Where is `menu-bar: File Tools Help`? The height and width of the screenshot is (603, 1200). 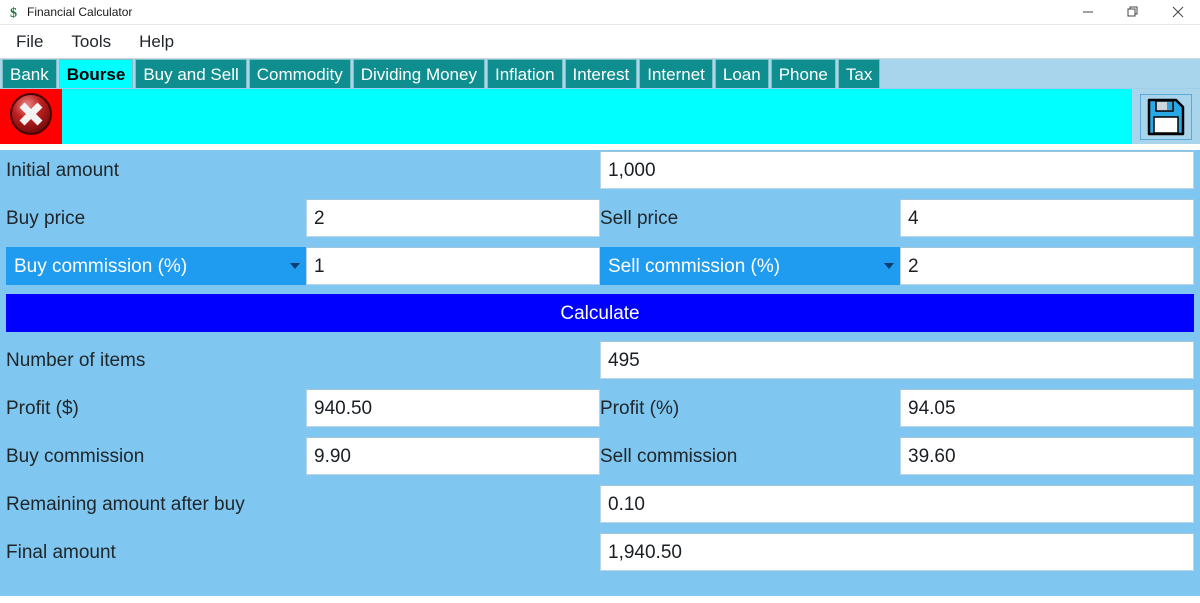
menu-bar: File Tools Help is located at coordinates (600, 42).